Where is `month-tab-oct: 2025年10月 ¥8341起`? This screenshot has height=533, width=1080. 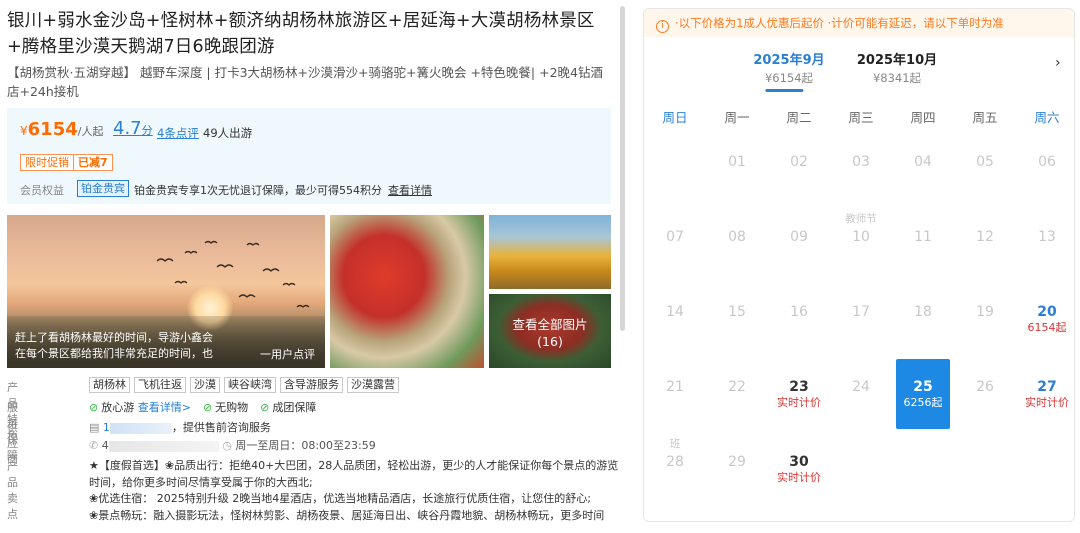 month-tab-oct: 2025年10月 ¥8341起 is located at coordinates (897, 67).